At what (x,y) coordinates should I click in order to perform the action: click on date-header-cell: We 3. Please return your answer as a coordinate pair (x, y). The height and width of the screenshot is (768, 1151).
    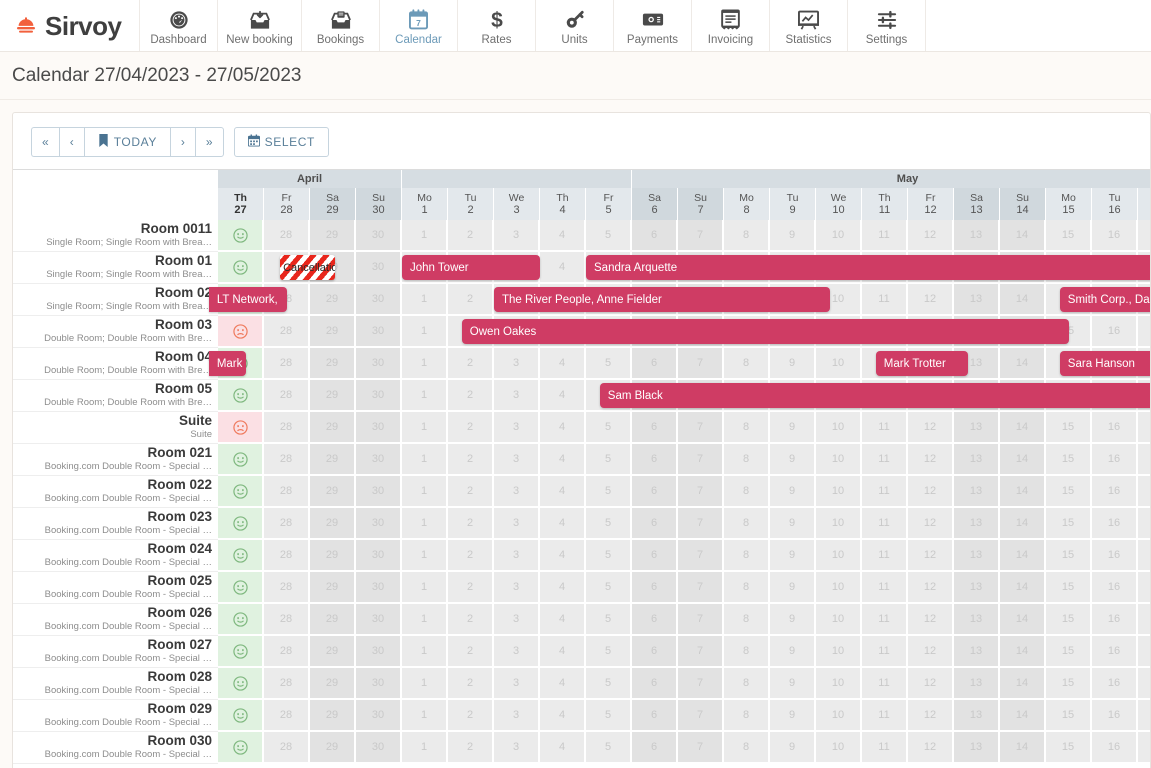
    Looking at the image, I should click on (517, 204).